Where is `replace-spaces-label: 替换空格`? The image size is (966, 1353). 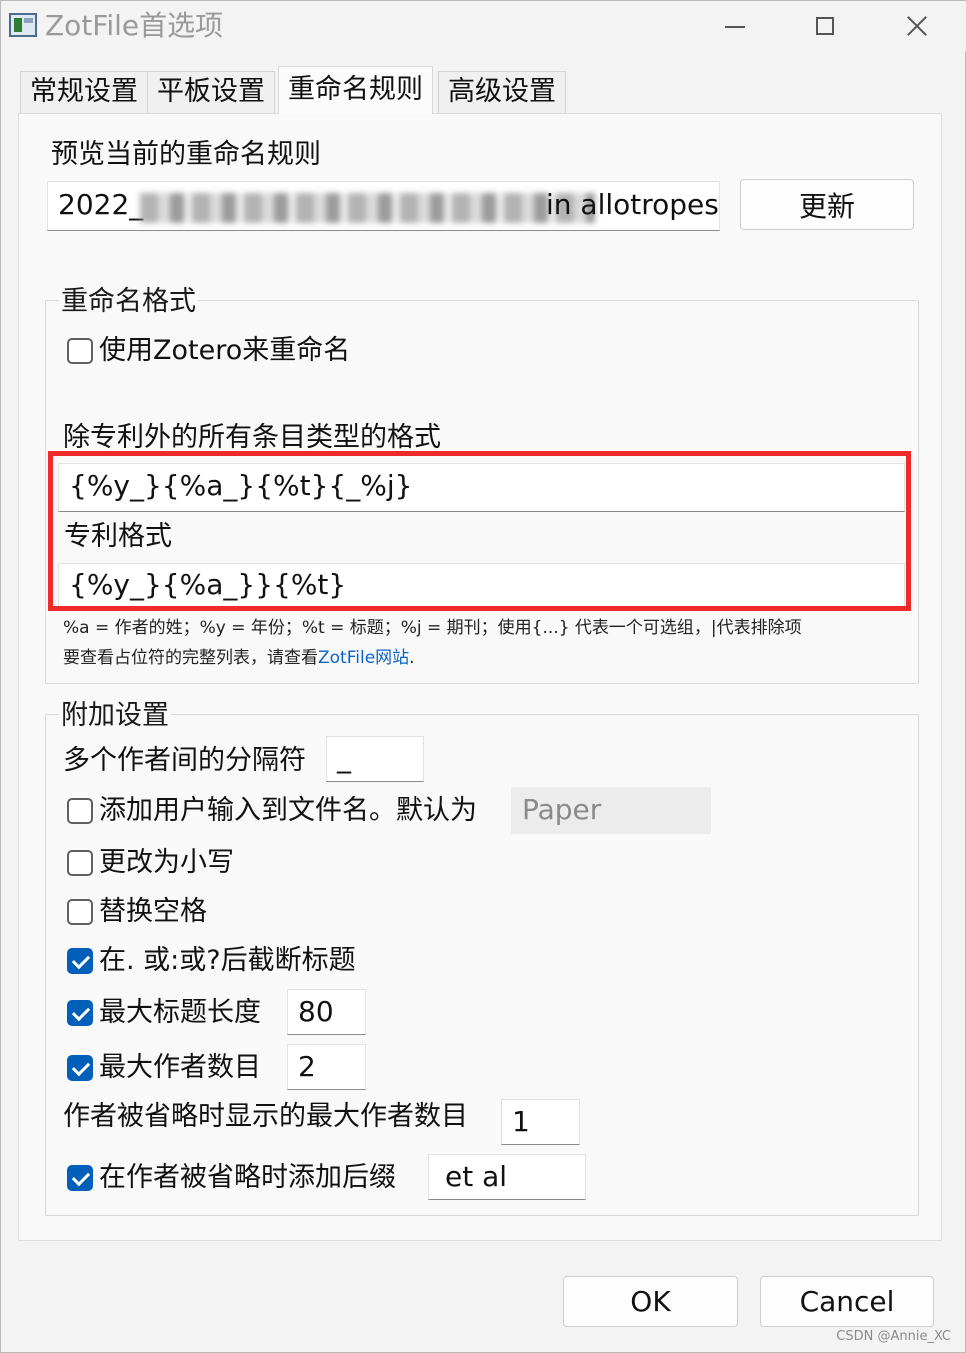 replace-spaces-label: 替换空格 is located at coordinates (153, 912).